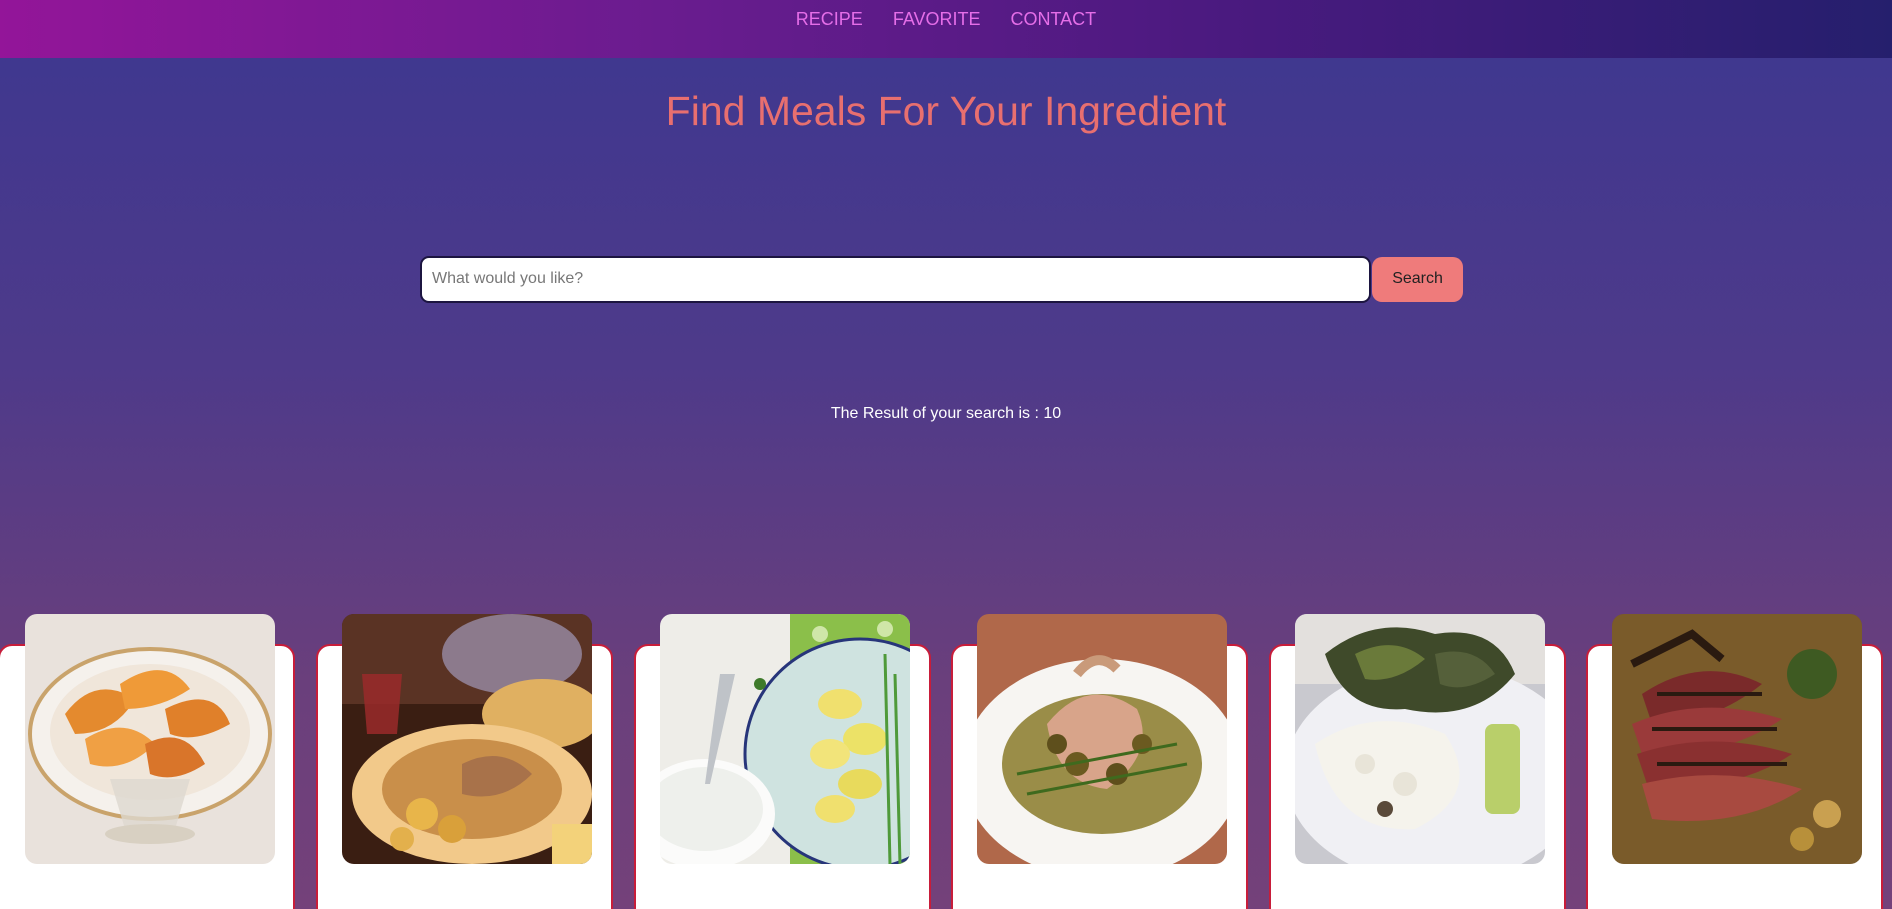 Image resolution: width=1892 pixels, height=909 pixels. Describe the element at coordinates (1054, 19) in the screenshot. I see `nav-link-contact: CONTACT` at that location.